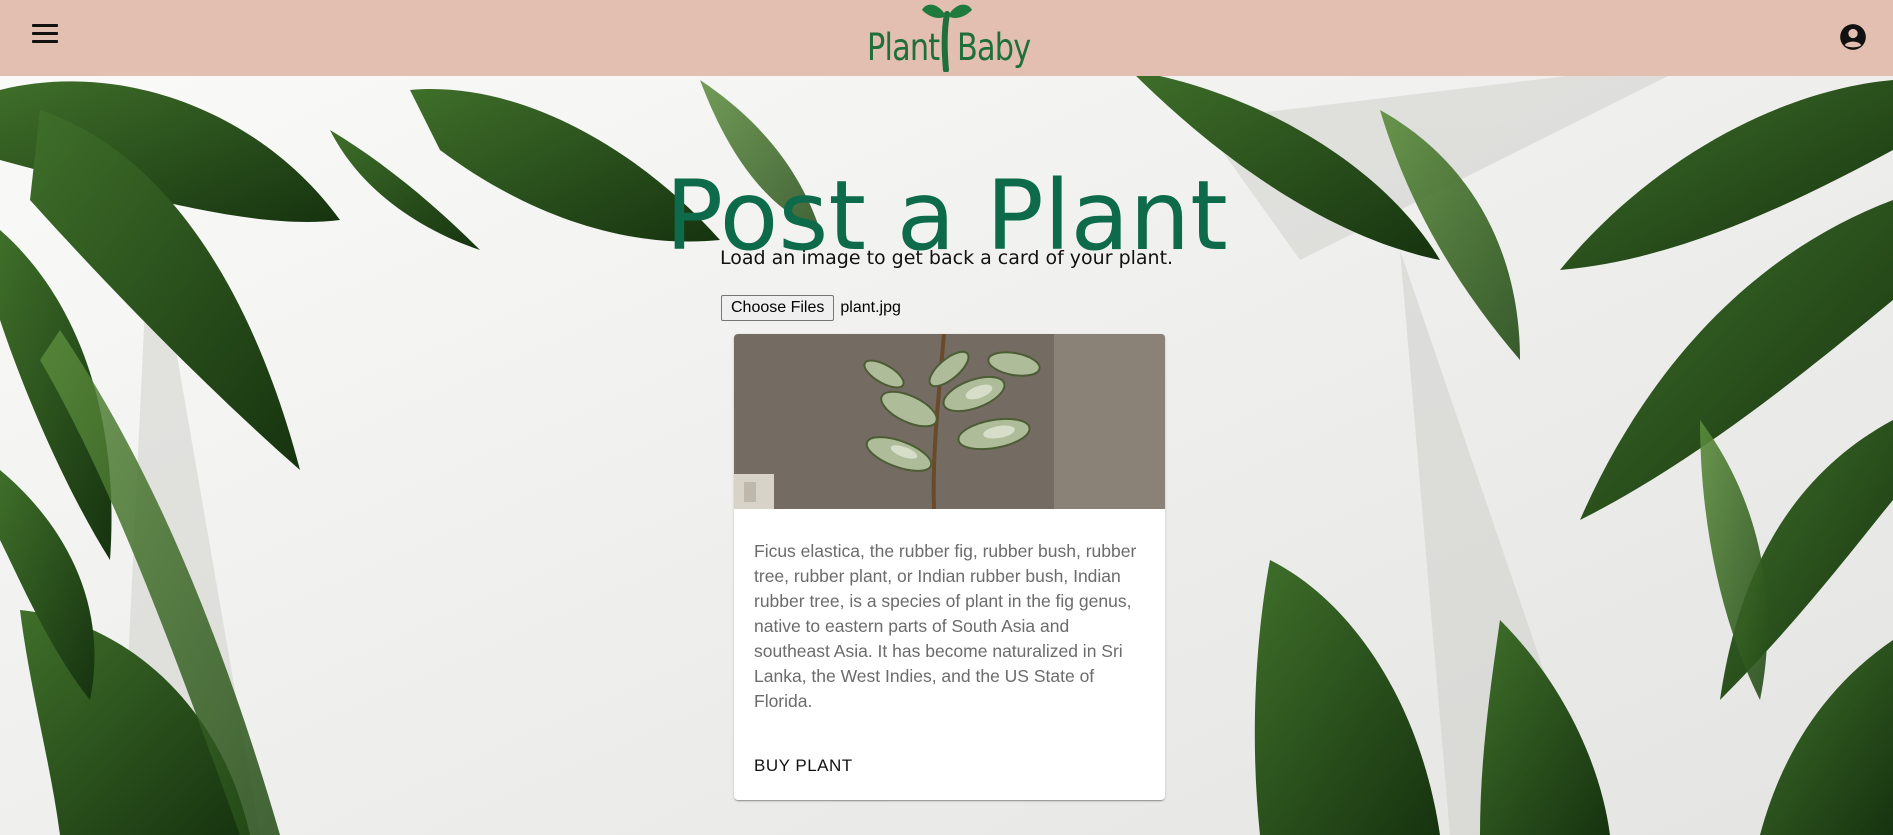 This screenshot has height=835, width=1893. I want to click on file-upload-control: Choose Files plant.jpg, so click(811, 308).